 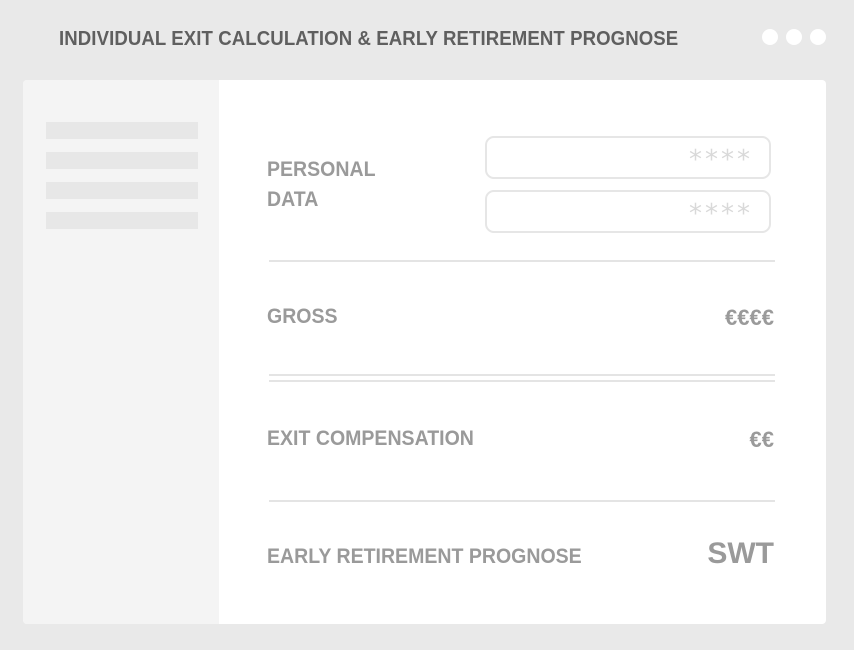 What do you see at coordinates (370, 438) in the screenshot?
I see `exit-compensation-label: EXIT COMPENSATION` at bounding box center [370, 438].